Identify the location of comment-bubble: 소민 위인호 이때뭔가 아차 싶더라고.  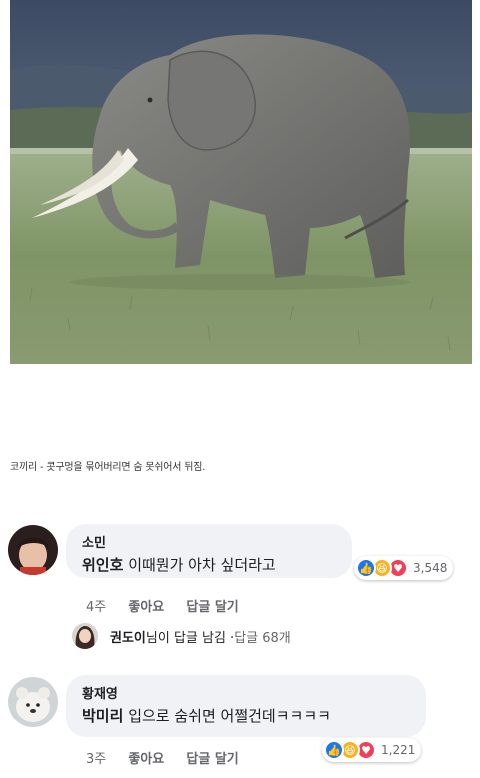
(209, 551).